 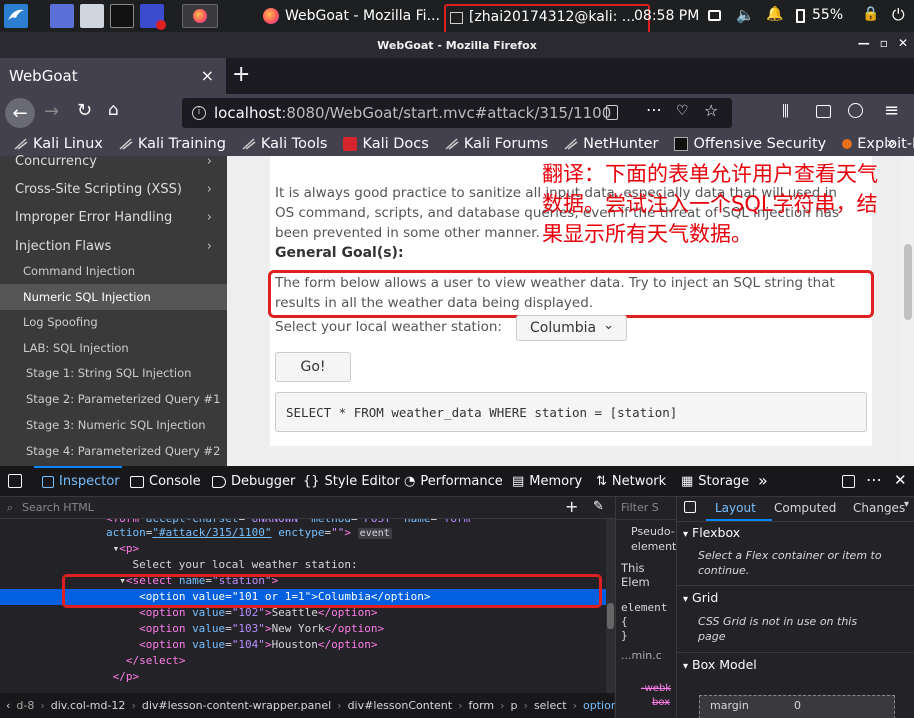 What do you see at coordinates (700, 597) in the screenshot?
I see `grid-section-toggle: ▾ Grid` at bounding box center [700, 597].